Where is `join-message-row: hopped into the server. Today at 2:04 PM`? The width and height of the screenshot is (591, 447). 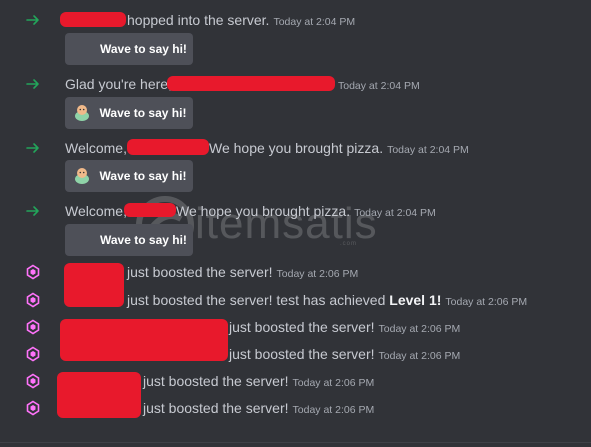
join-message-row: hopped into the server. Today at 2:04 PM is located at coordinates (295, 20).